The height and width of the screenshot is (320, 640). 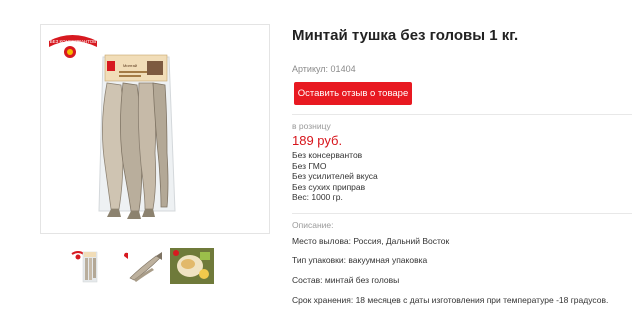 What do you see at coordinates (73, 41) in the screenshot?
I see `badge-text: БЕЗ КОНСЕРВАНТОВ` at bounding box center [73, 41].